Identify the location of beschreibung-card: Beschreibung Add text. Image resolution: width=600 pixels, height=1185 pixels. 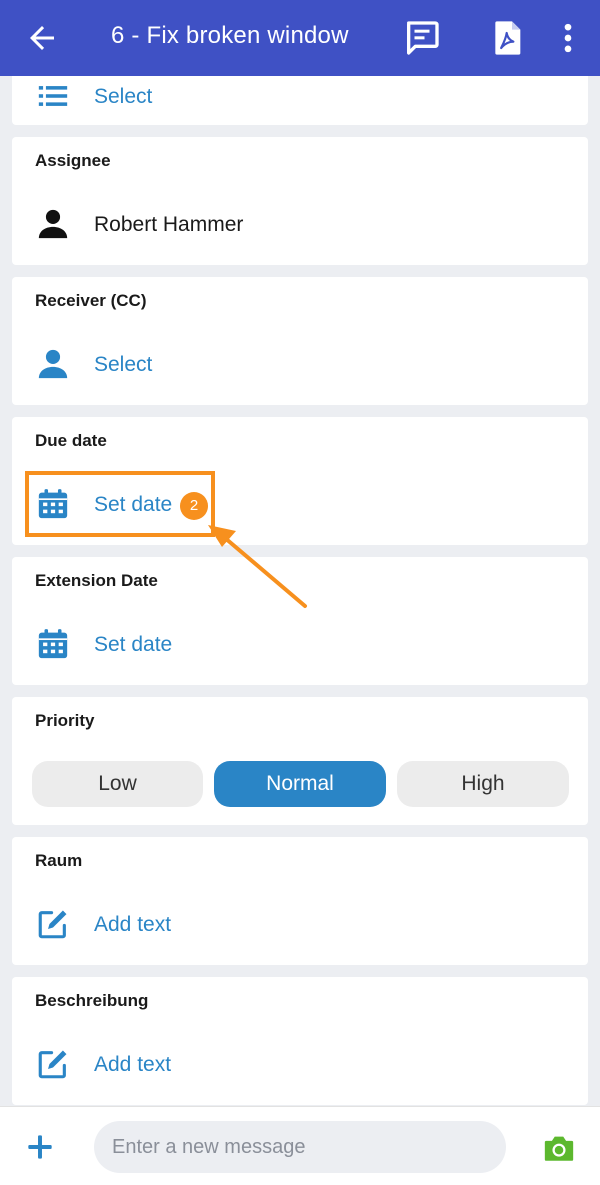
(300, 1041).